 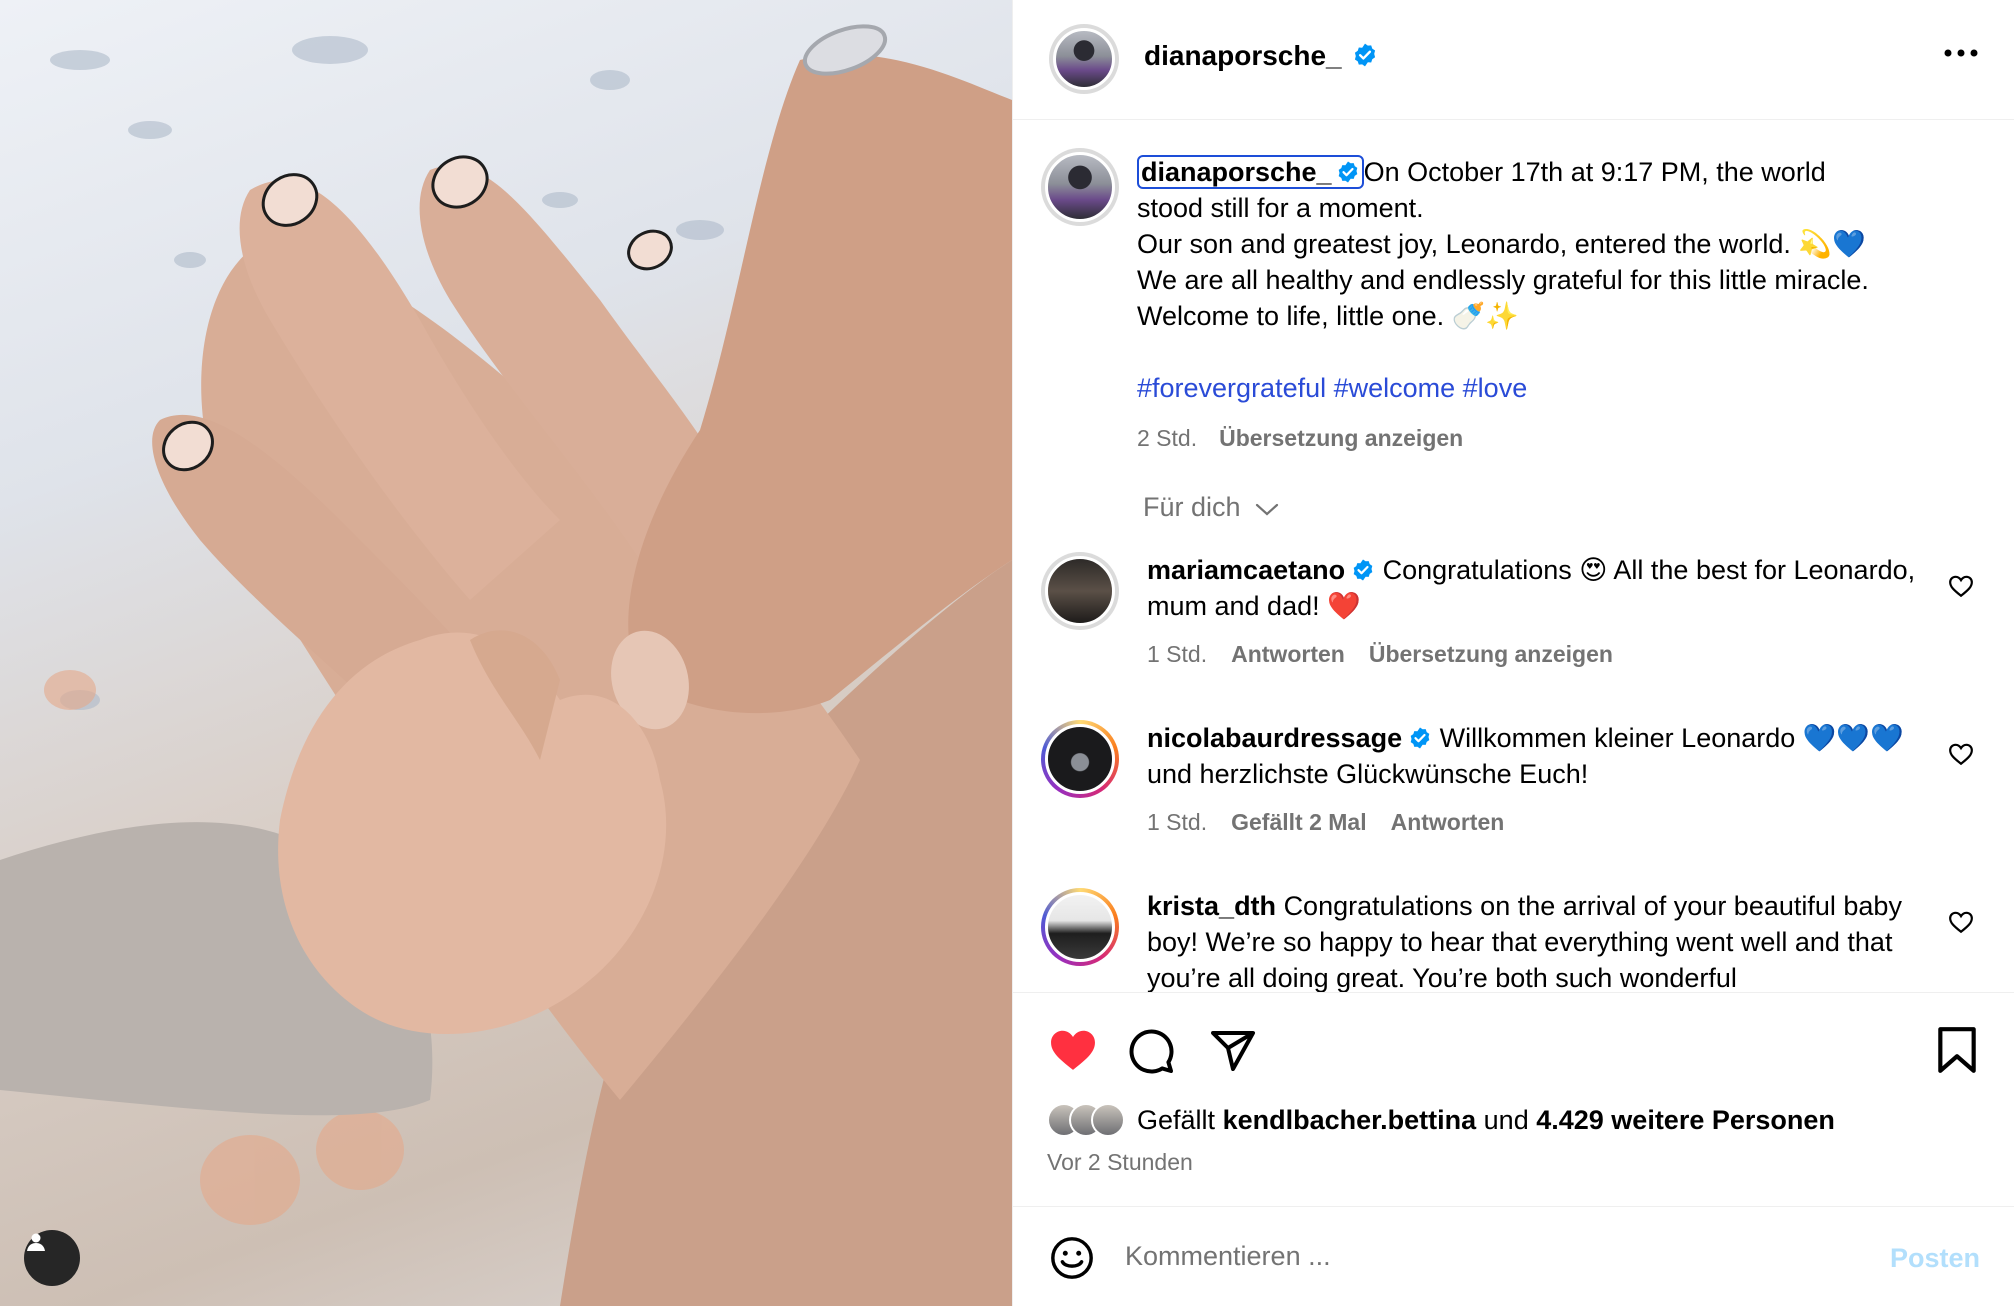 I want to click on author-avatar, so click(x=1084, y=59).